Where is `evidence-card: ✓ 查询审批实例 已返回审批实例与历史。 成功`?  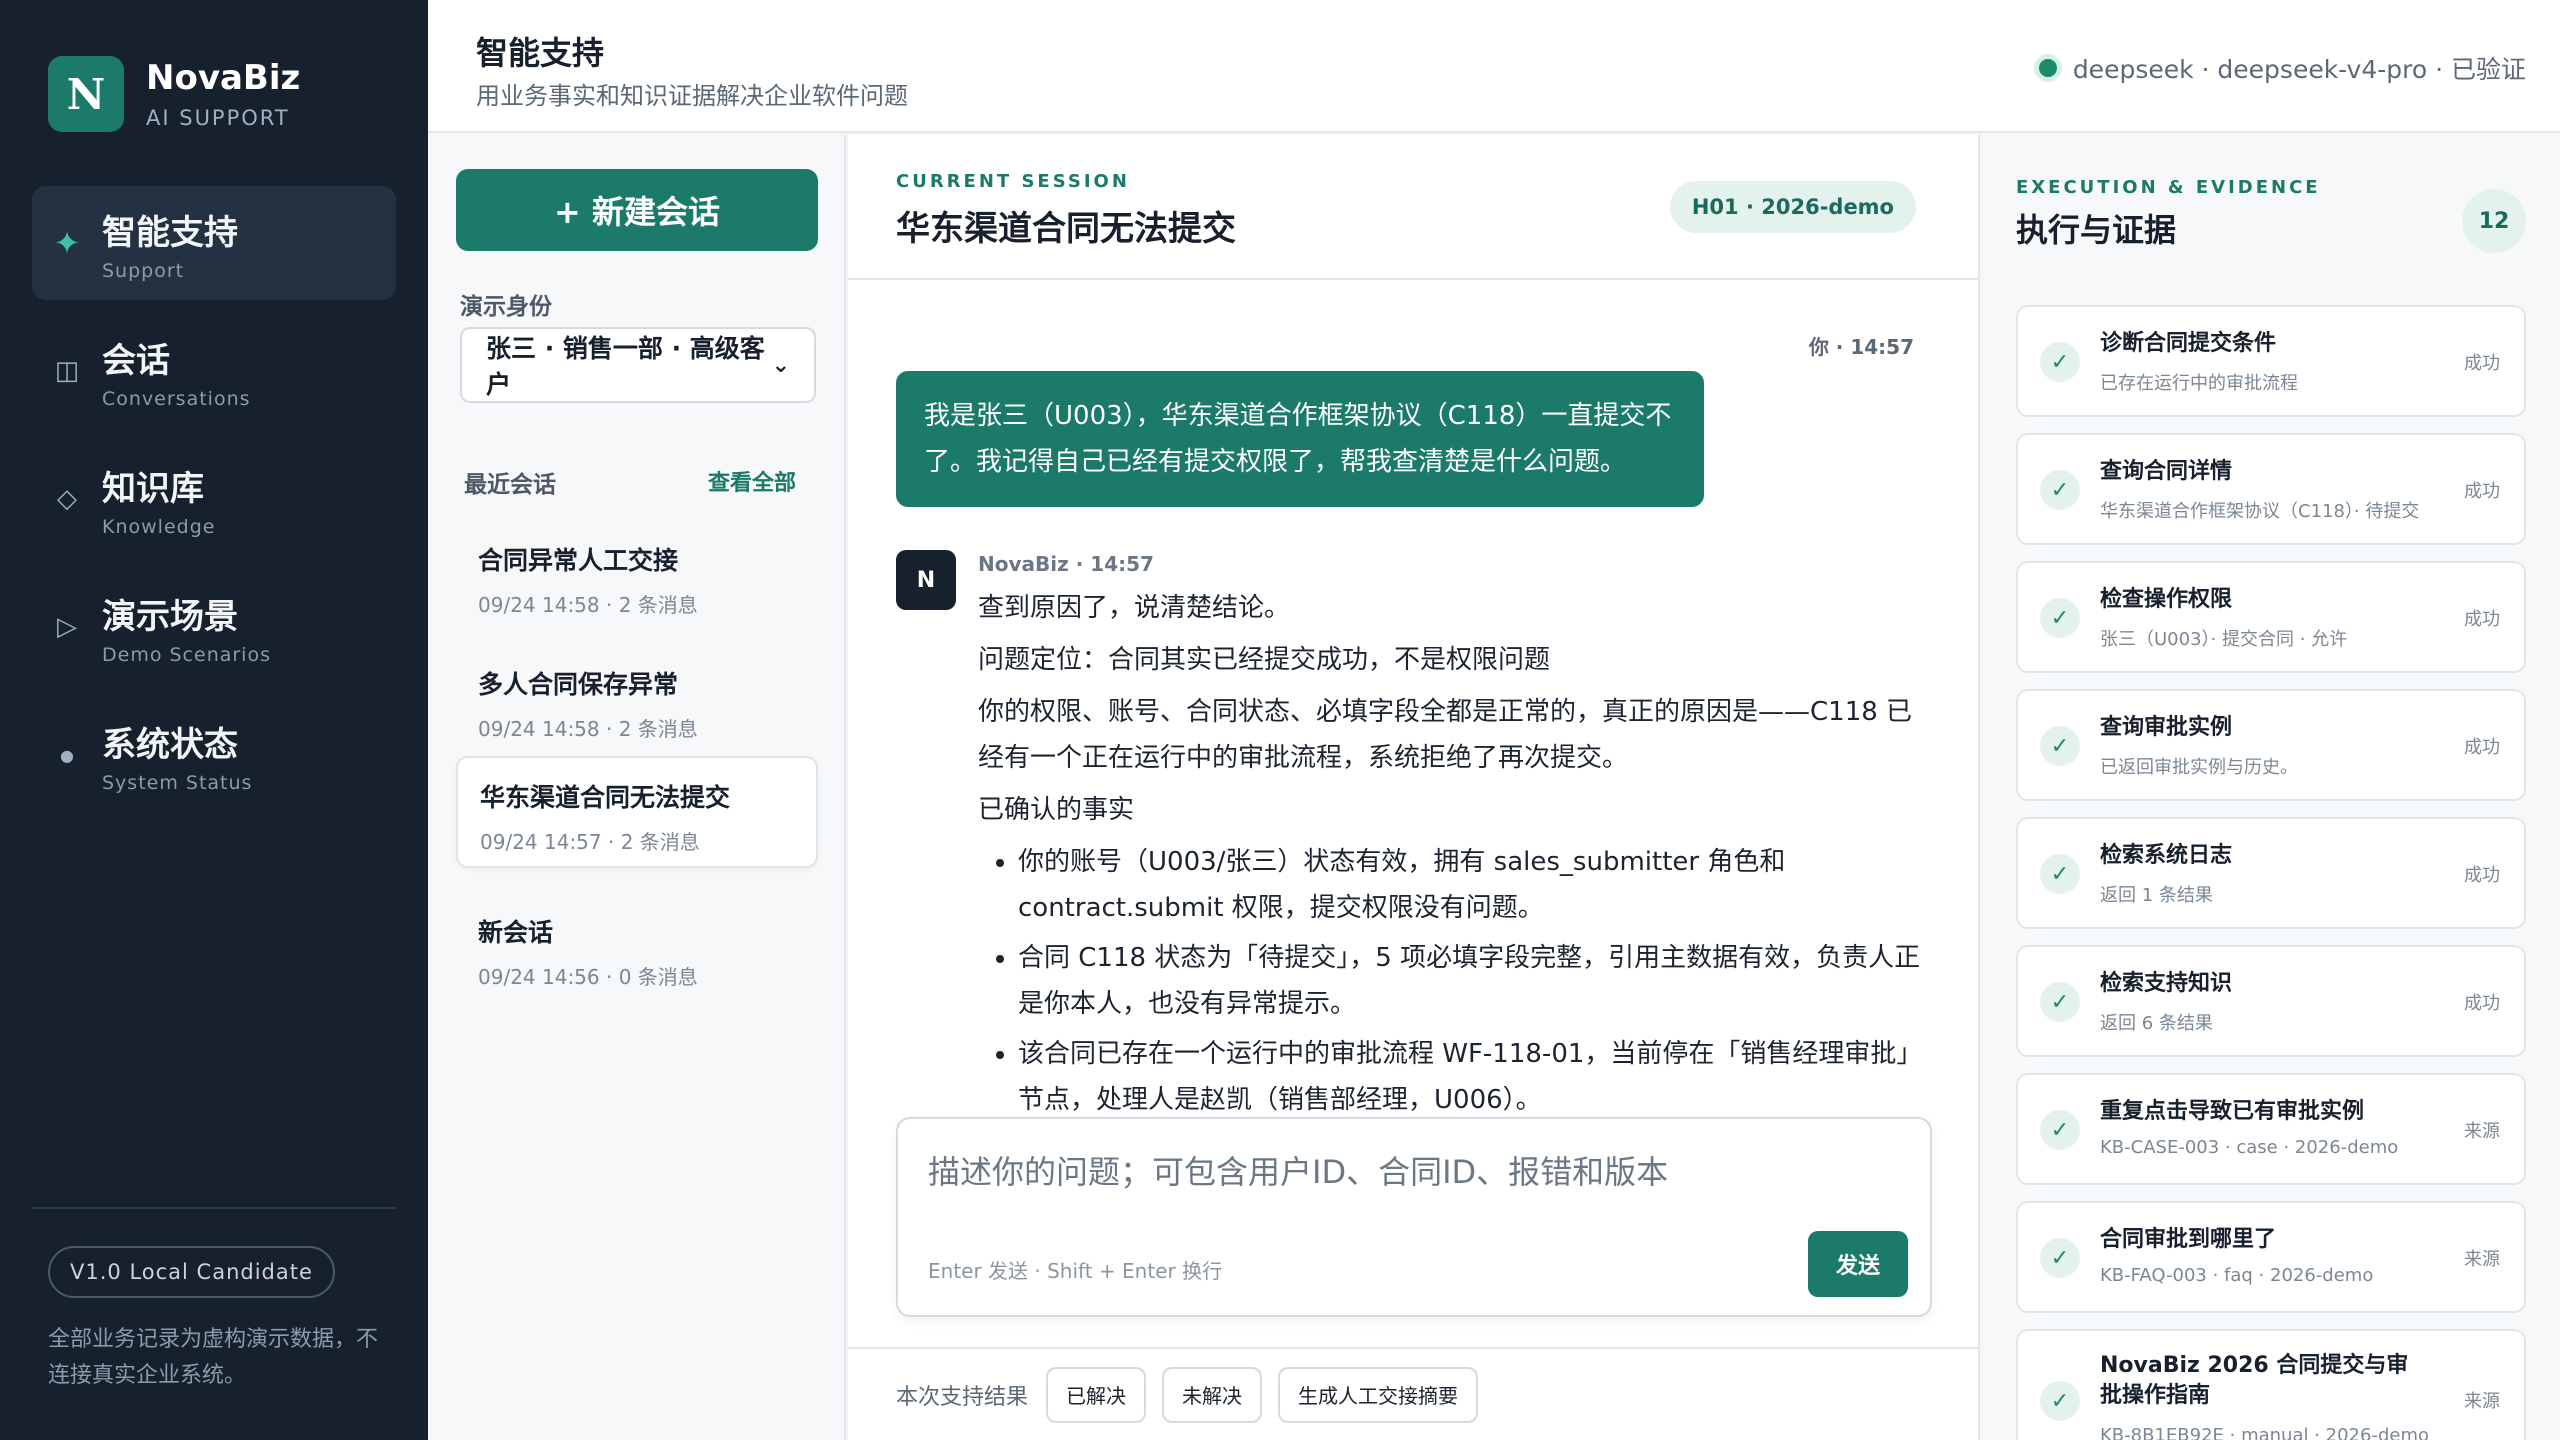
evidence-card: ✓ 查询审批实例 已返回审批实例与历史。 成功 is located at coordinates (2271, 745).